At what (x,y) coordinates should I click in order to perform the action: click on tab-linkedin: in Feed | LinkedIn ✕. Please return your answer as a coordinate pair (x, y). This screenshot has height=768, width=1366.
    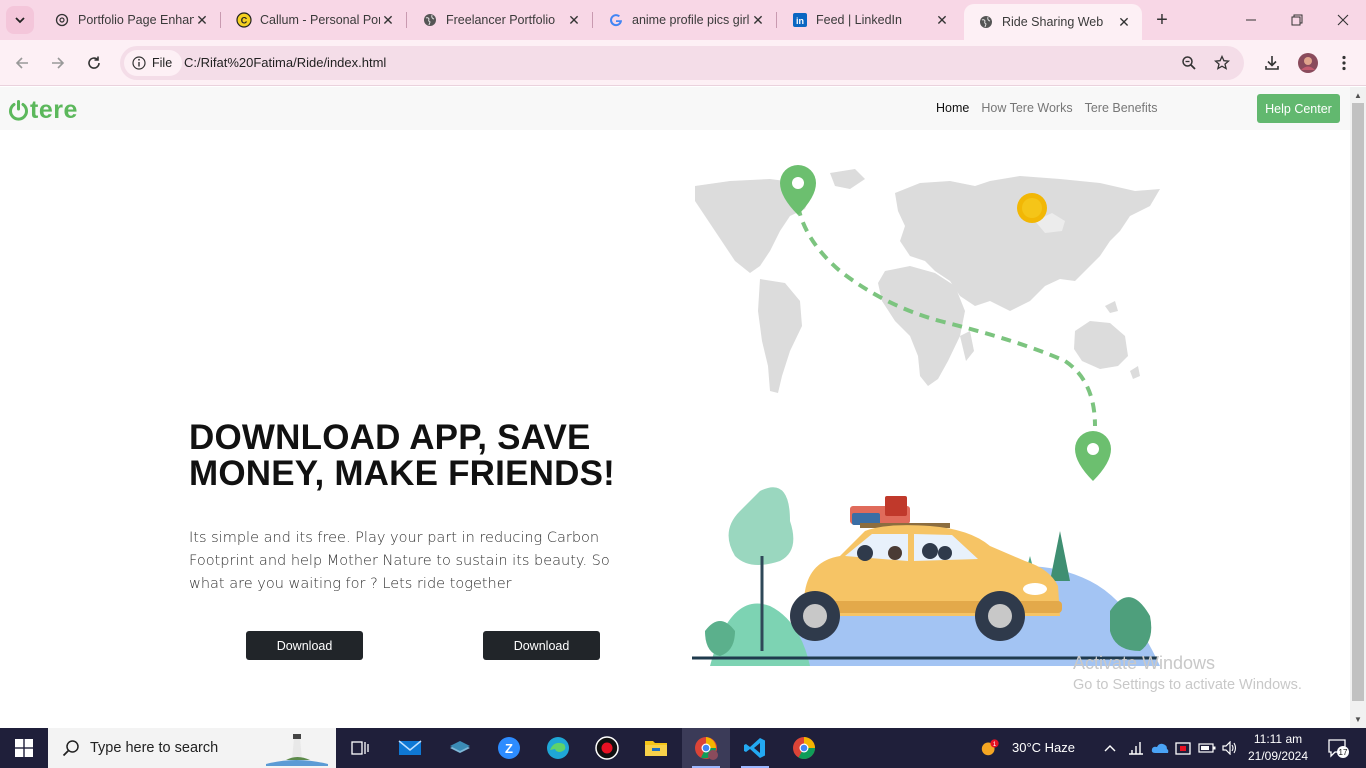
    Looking at the image, I should click on (869, 20).